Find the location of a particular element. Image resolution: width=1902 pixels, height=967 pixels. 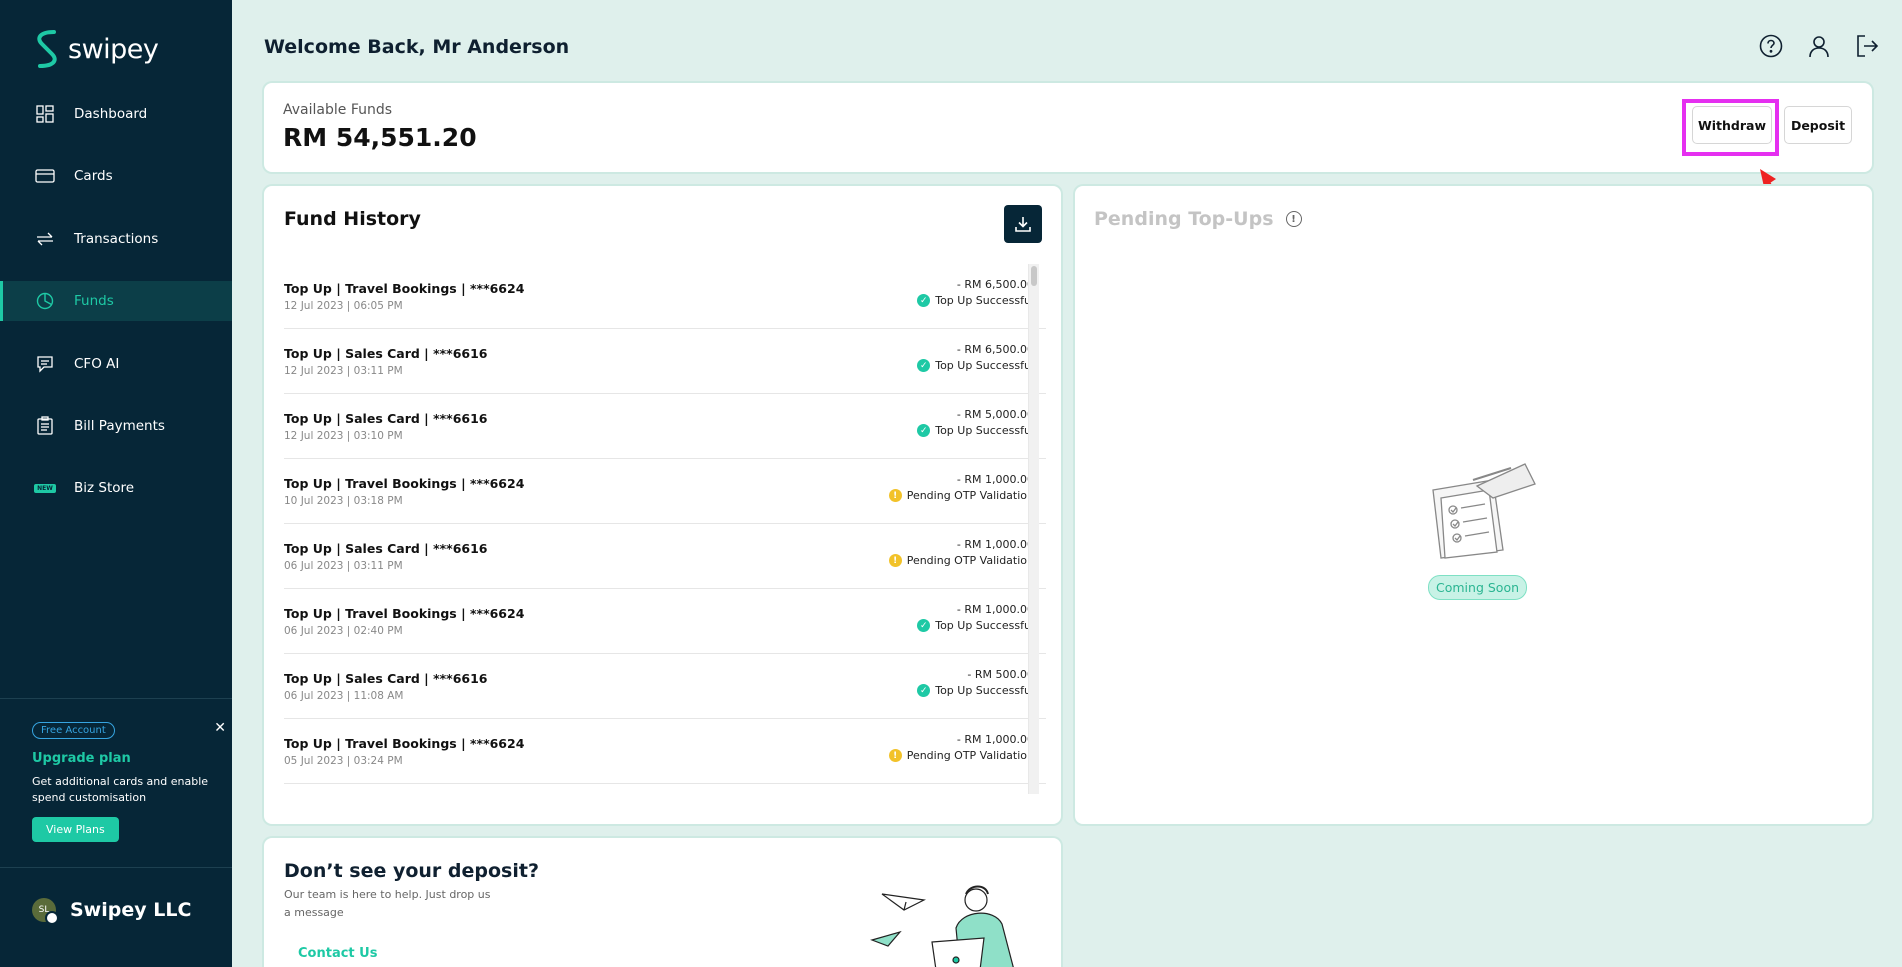

view-plans-button: View Plans is located at coordinates (75, 829).